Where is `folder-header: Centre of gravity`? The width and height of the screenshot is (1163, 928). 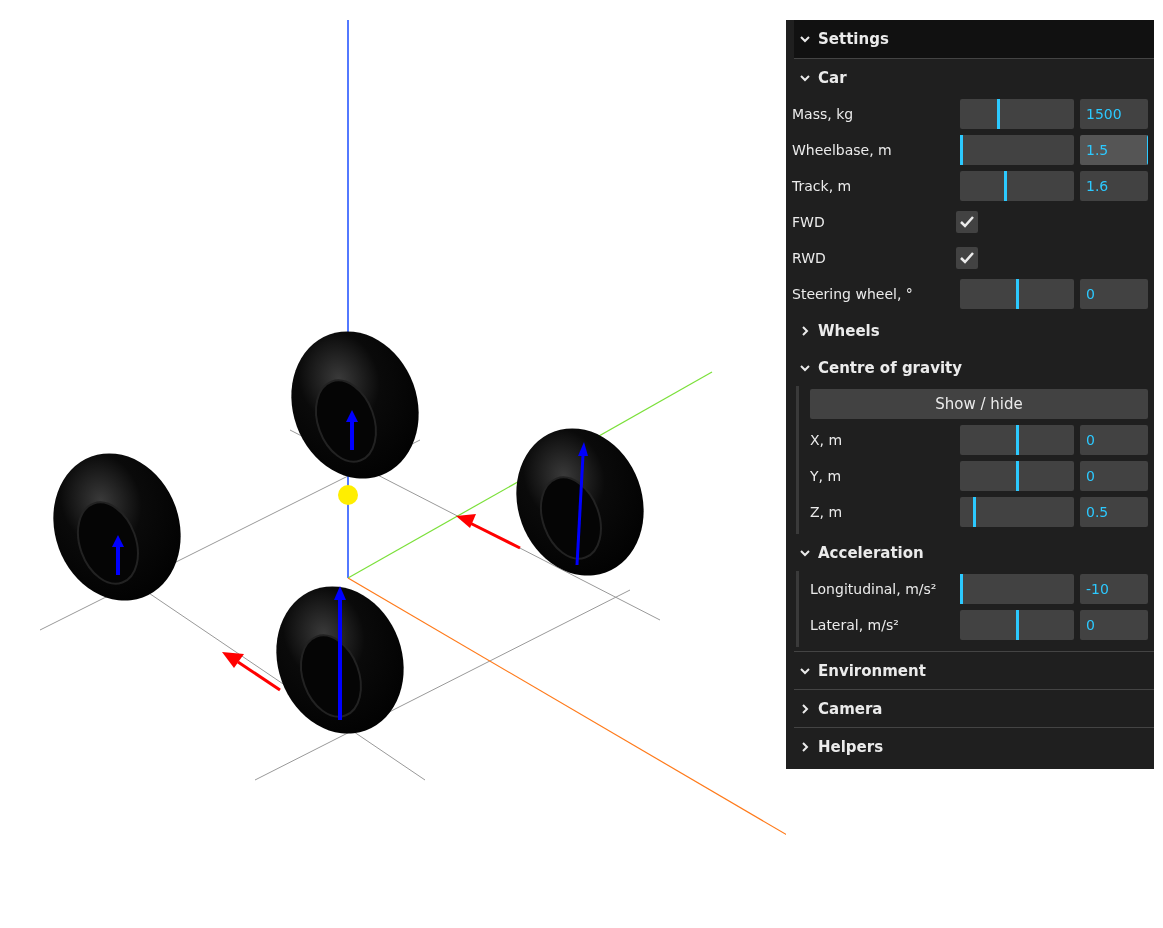 folder-header: Centre of gravity is located at coordinates (974, 367).